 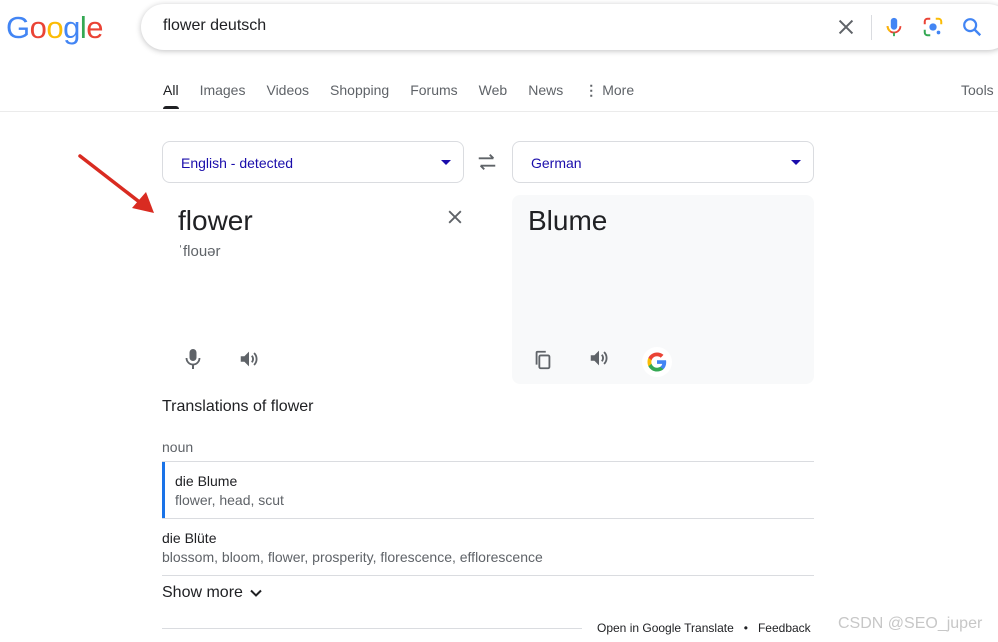 What do you see at coordinates (116, 183) in the screenshot?
I see `red-arrow-icon` at bounding box center [116, 183].